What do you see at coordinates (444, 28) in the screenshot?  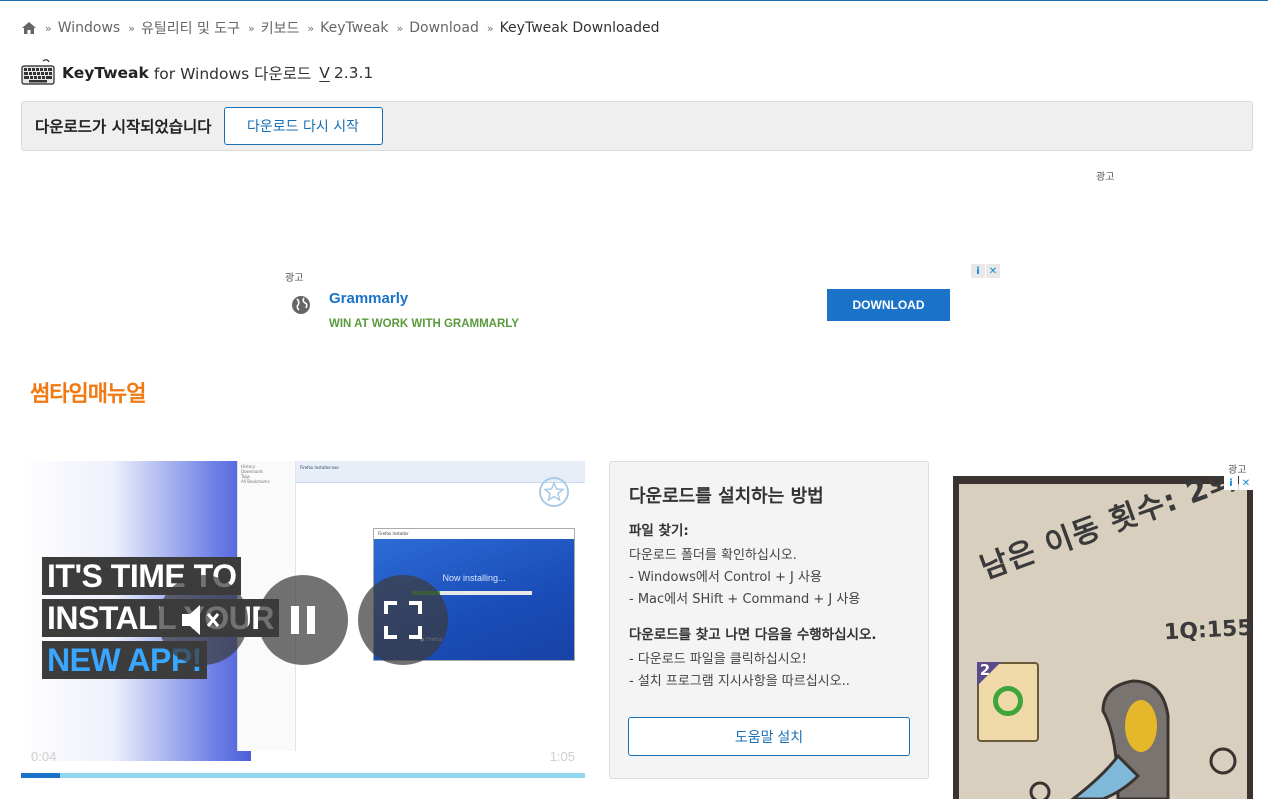 I see `breadcrumb-download: Download` at bounding box center [444, 28].